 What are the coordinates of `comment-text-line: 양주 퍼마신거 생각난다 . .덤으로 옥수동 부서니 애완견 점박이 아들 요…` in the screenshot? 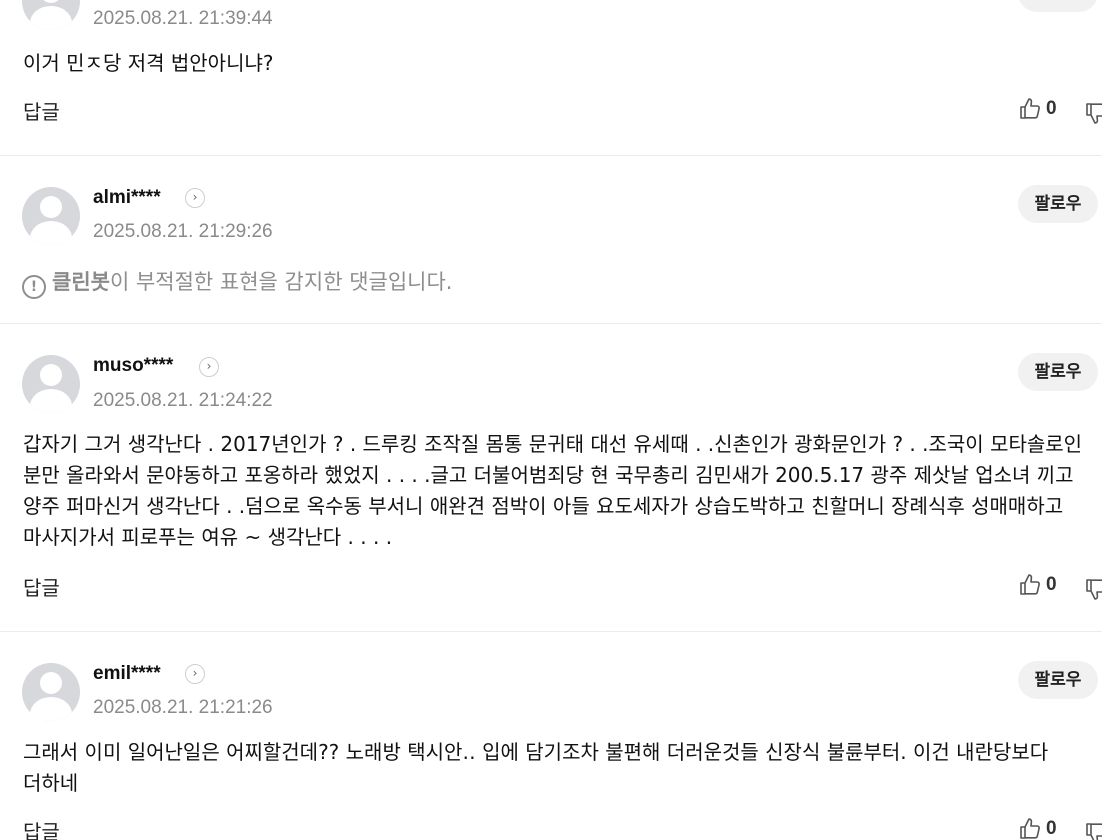 It's located at (543, 506).